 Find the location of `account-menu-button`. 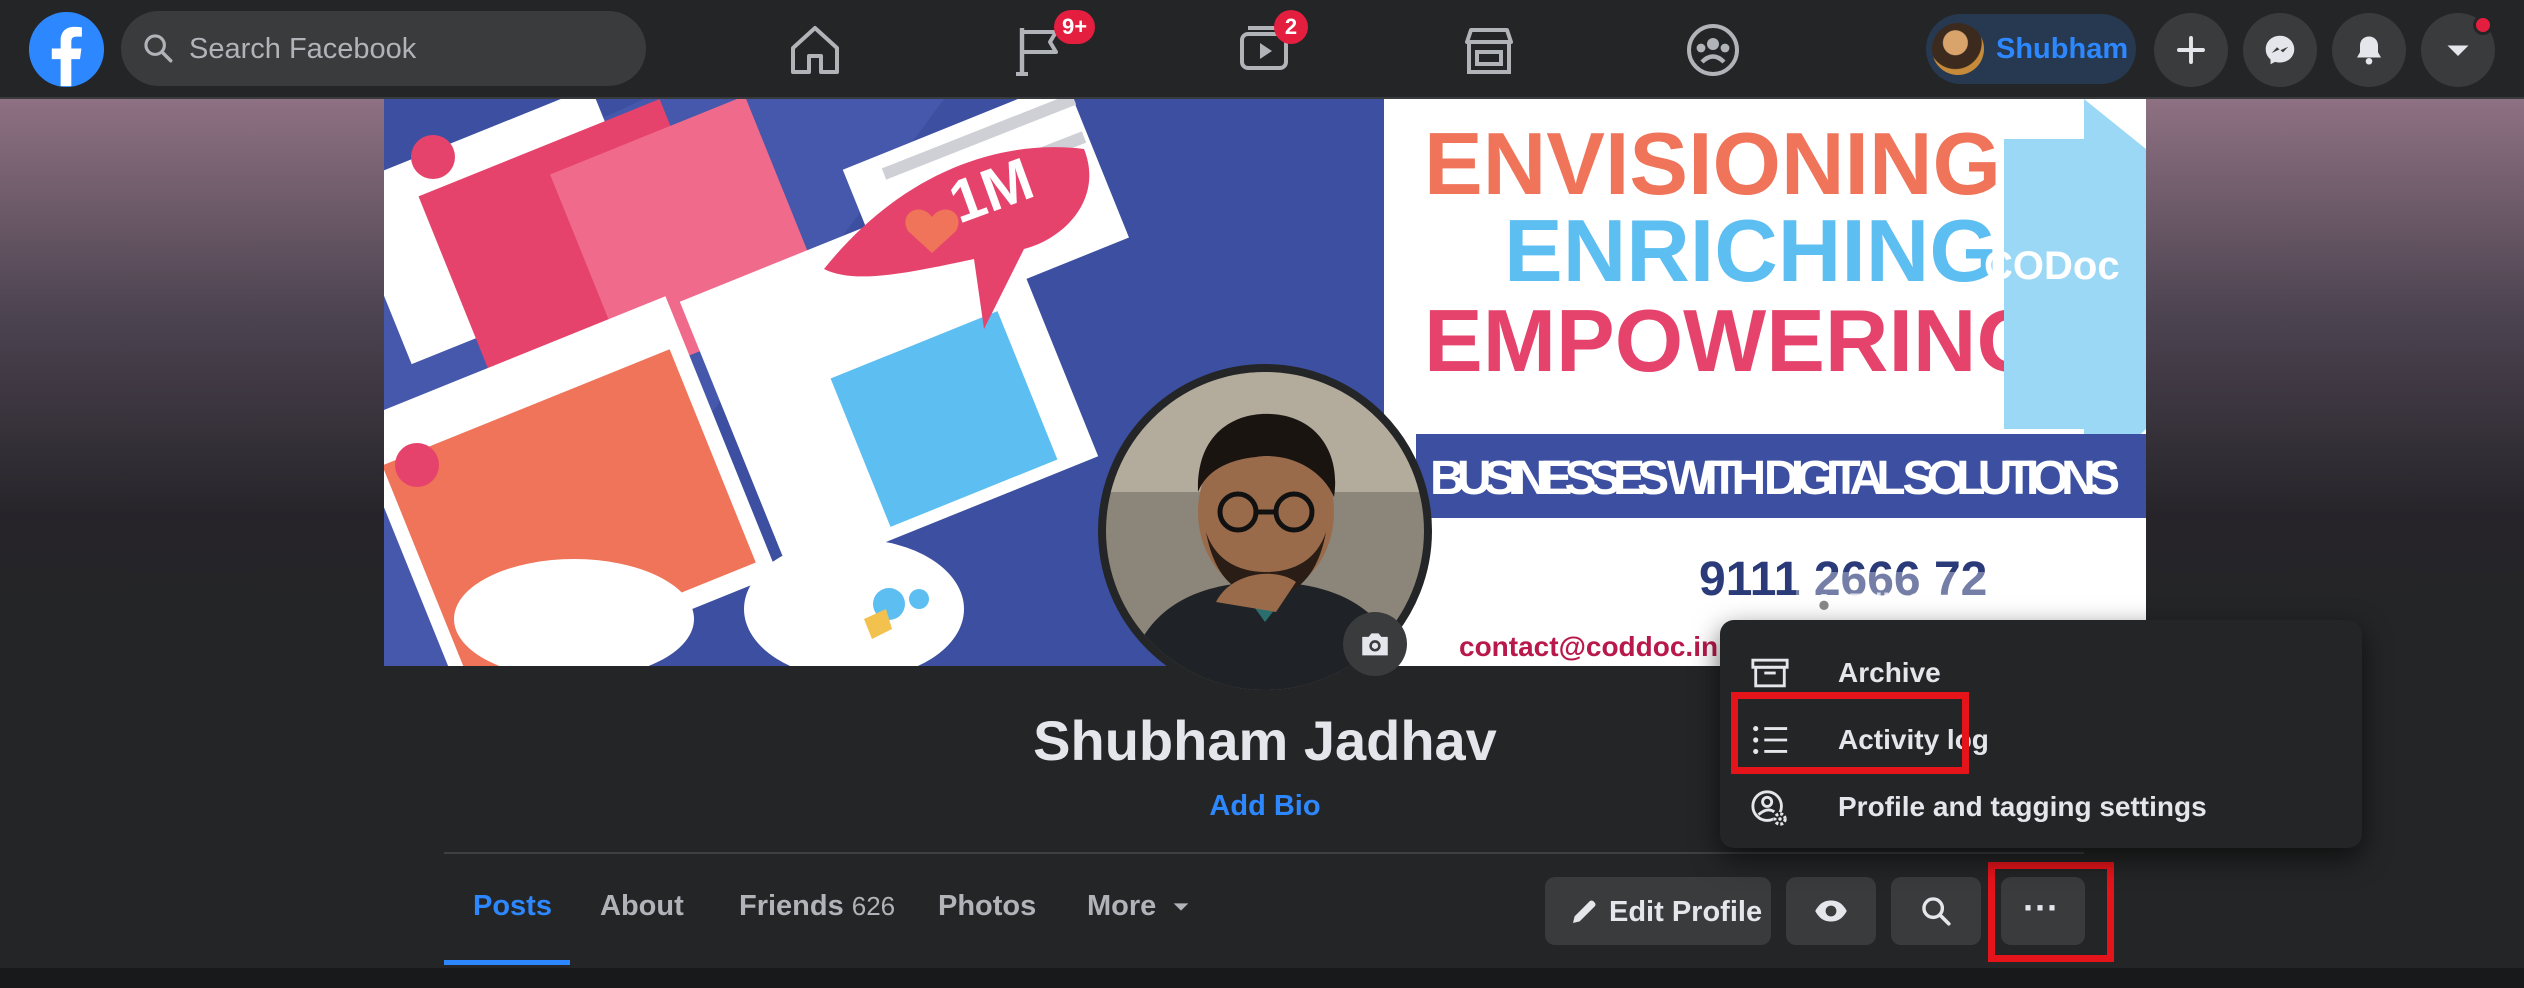

account-menu-button is located at coordinates (2458, 50).